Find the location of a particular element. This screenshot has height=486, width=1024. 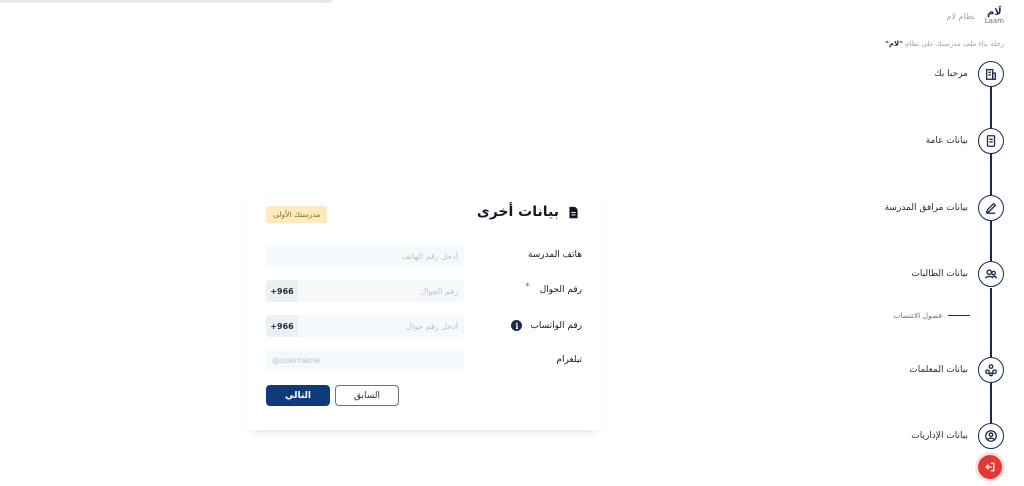

sub-step-enrollment: فصول الانتساب is located at coordinates (931, 315).